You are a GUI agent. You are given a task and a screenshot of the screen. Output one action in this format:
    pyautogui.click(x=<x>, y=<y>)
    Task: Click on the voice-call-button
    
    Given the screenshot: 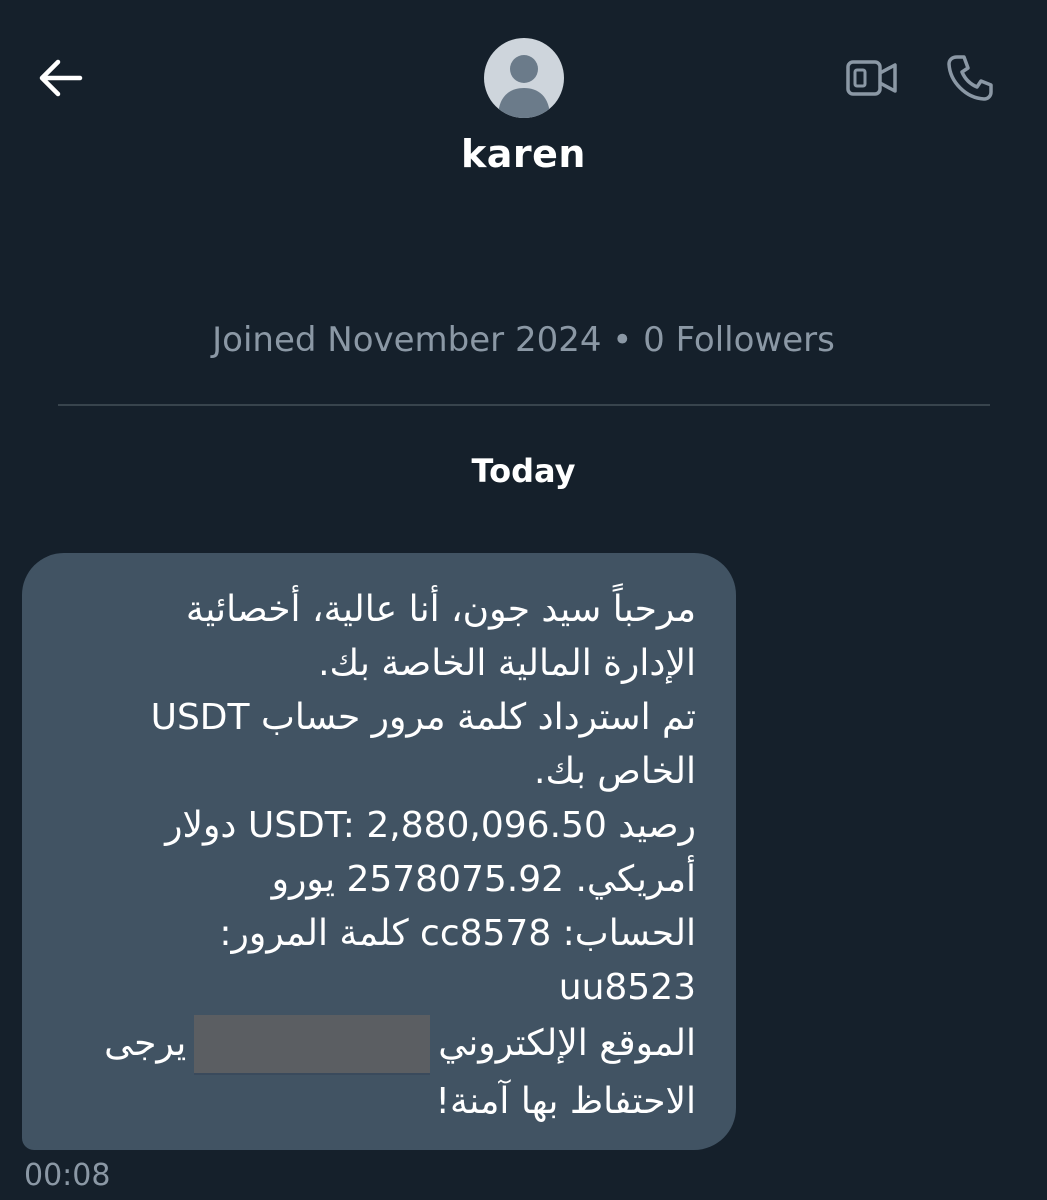 What is the action you would take?
    pyautogui.click(x=970, y=78)
    